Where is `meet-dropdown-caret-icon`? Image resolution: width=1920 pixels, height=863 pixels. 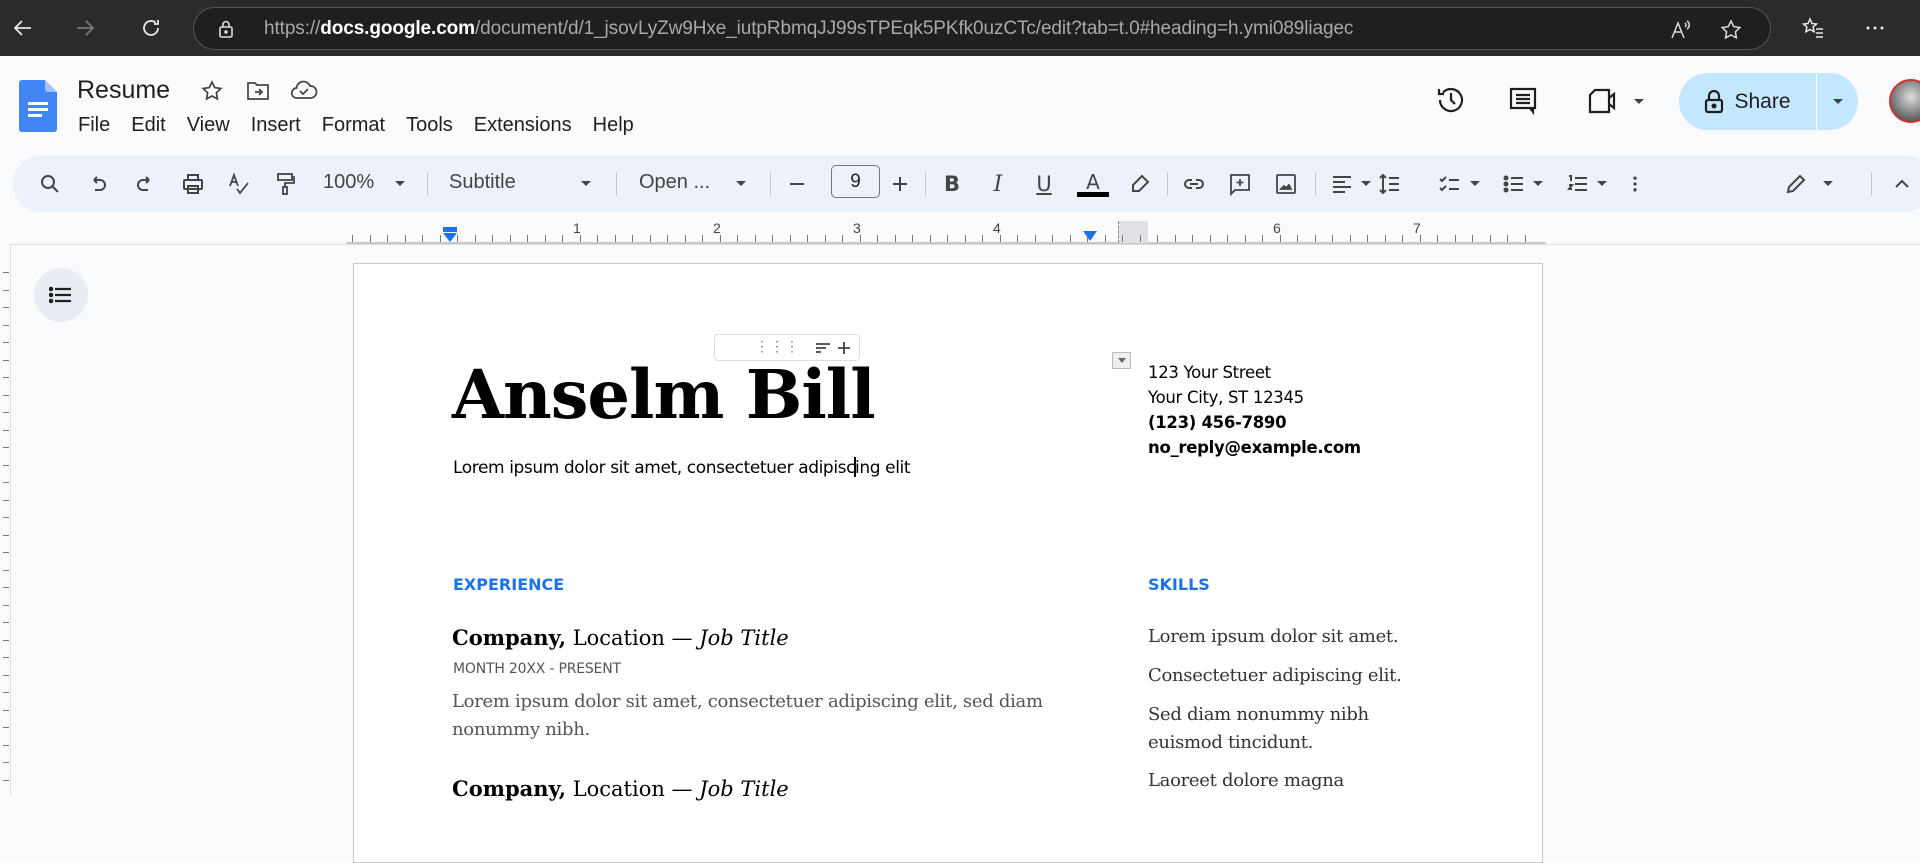
meet-dropdown-caret-icon is located at coordinates (1639, 101).